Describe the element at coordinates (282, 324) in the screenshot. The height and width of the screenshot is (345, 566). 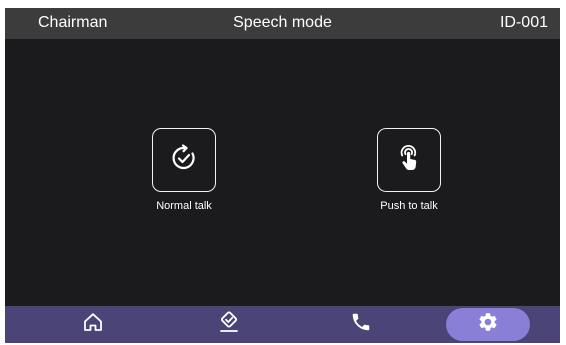
I see `bottom-nav` at that location.